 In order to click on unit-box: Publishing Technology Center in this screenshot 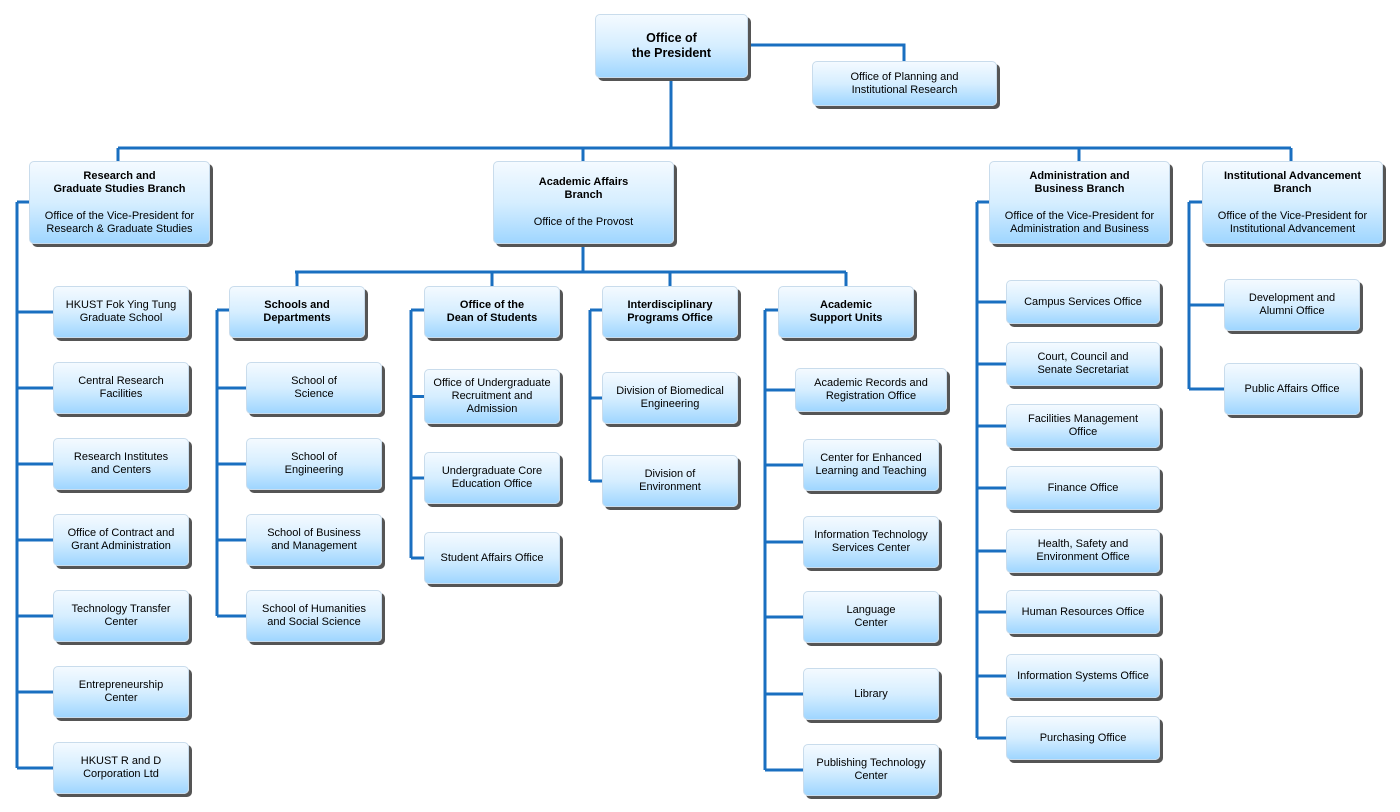, I will do `click(871, 770)`.